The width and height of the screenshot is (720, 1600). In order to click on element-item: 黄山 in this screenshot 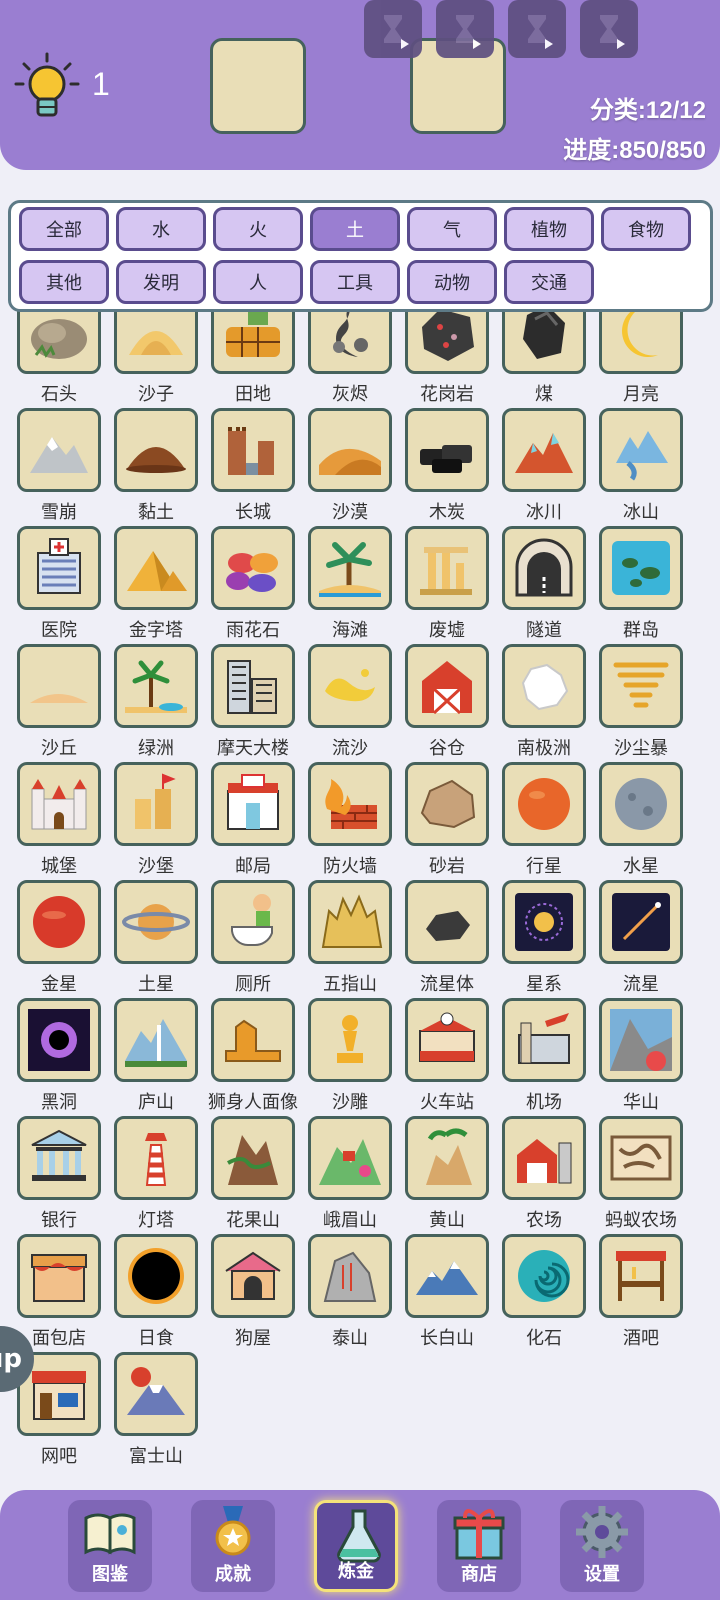, I will do `click(447, 1175)`.